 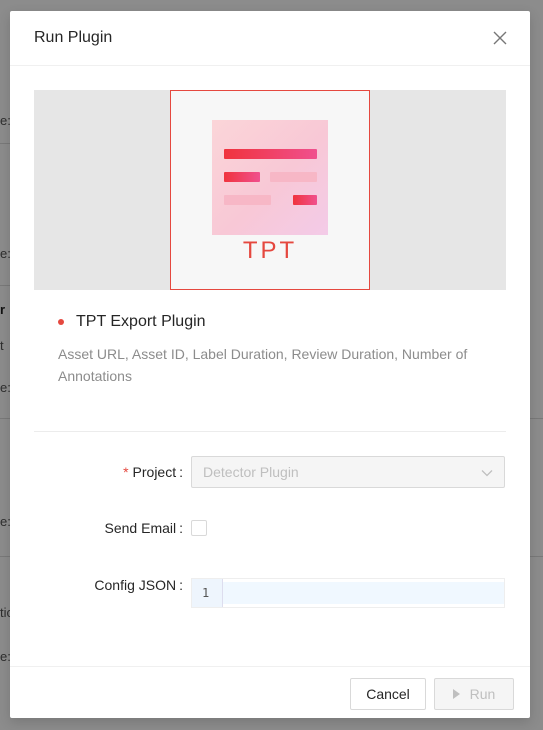 I want to click on plugin-name: TPT Export Plugin, so click(x=141, y=321).